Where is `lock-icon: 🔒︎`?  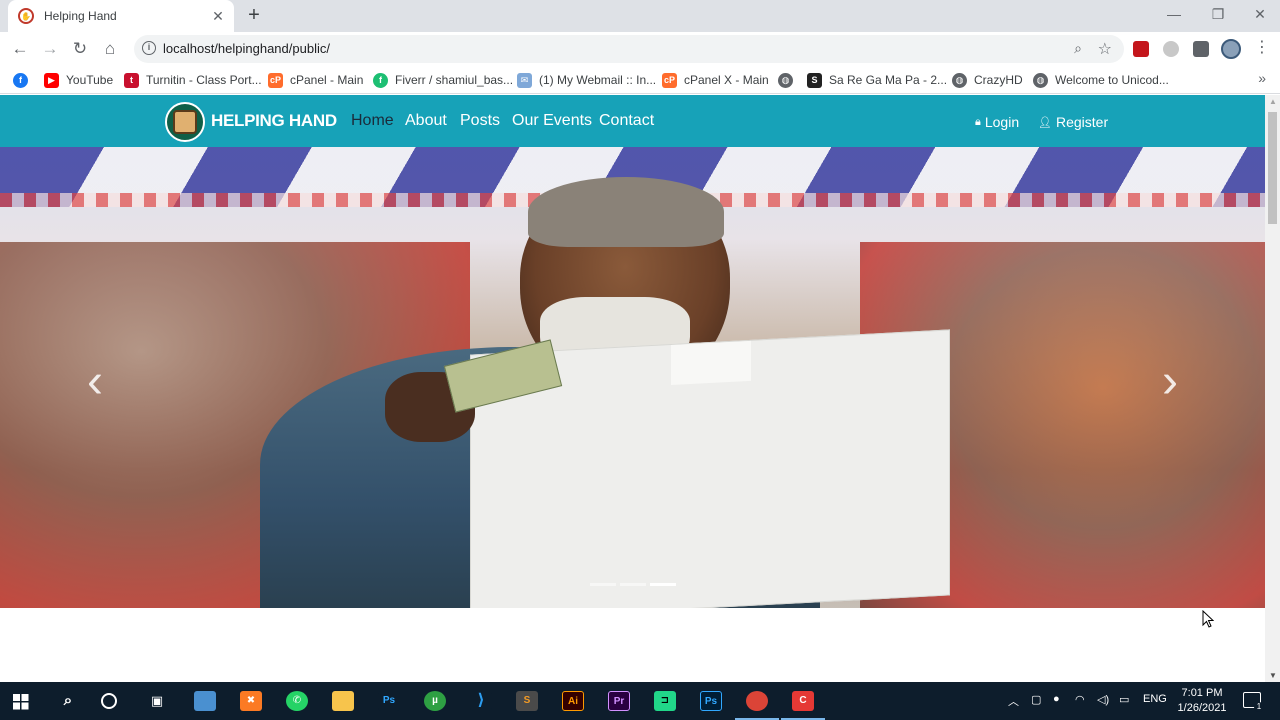 lock-icon: 🔒︎ is located at coordinates (978, 121).